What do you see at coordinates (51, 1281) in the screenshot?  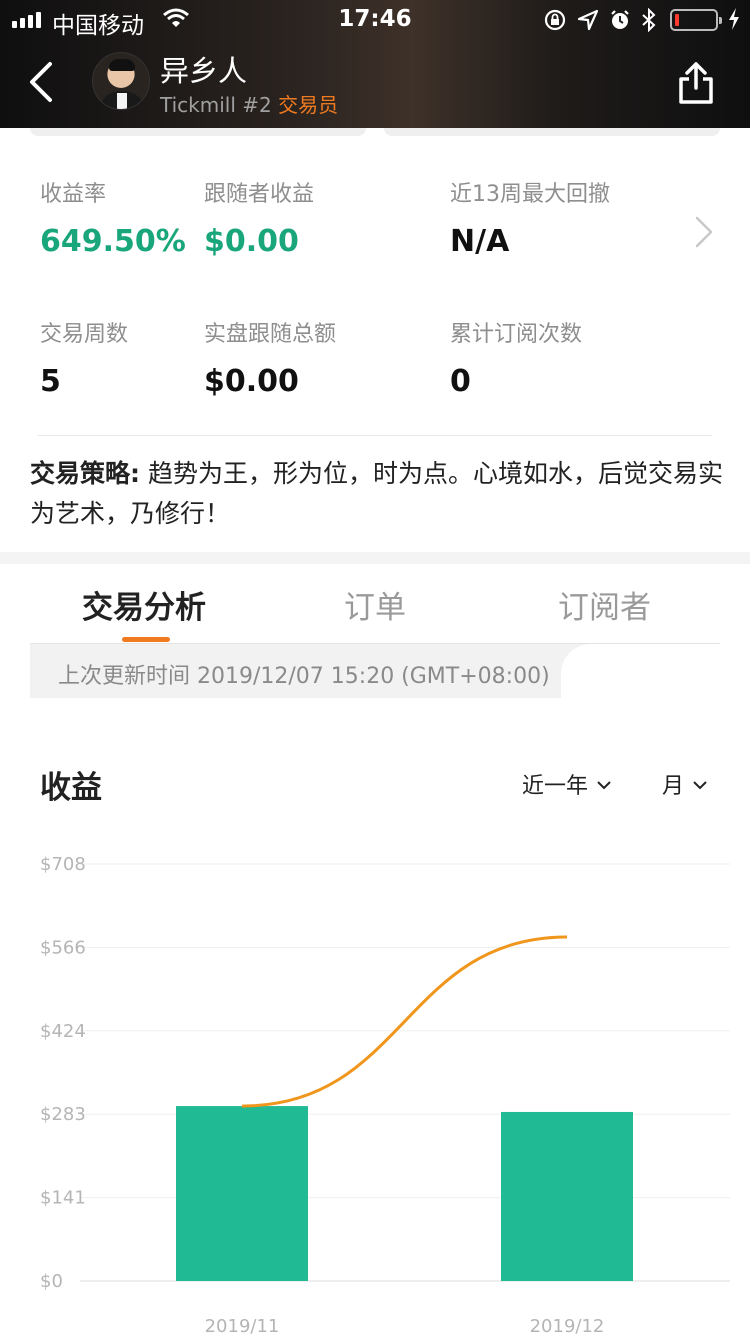 I see `y-tick-label: $0` at bounding box center [51, 1281].